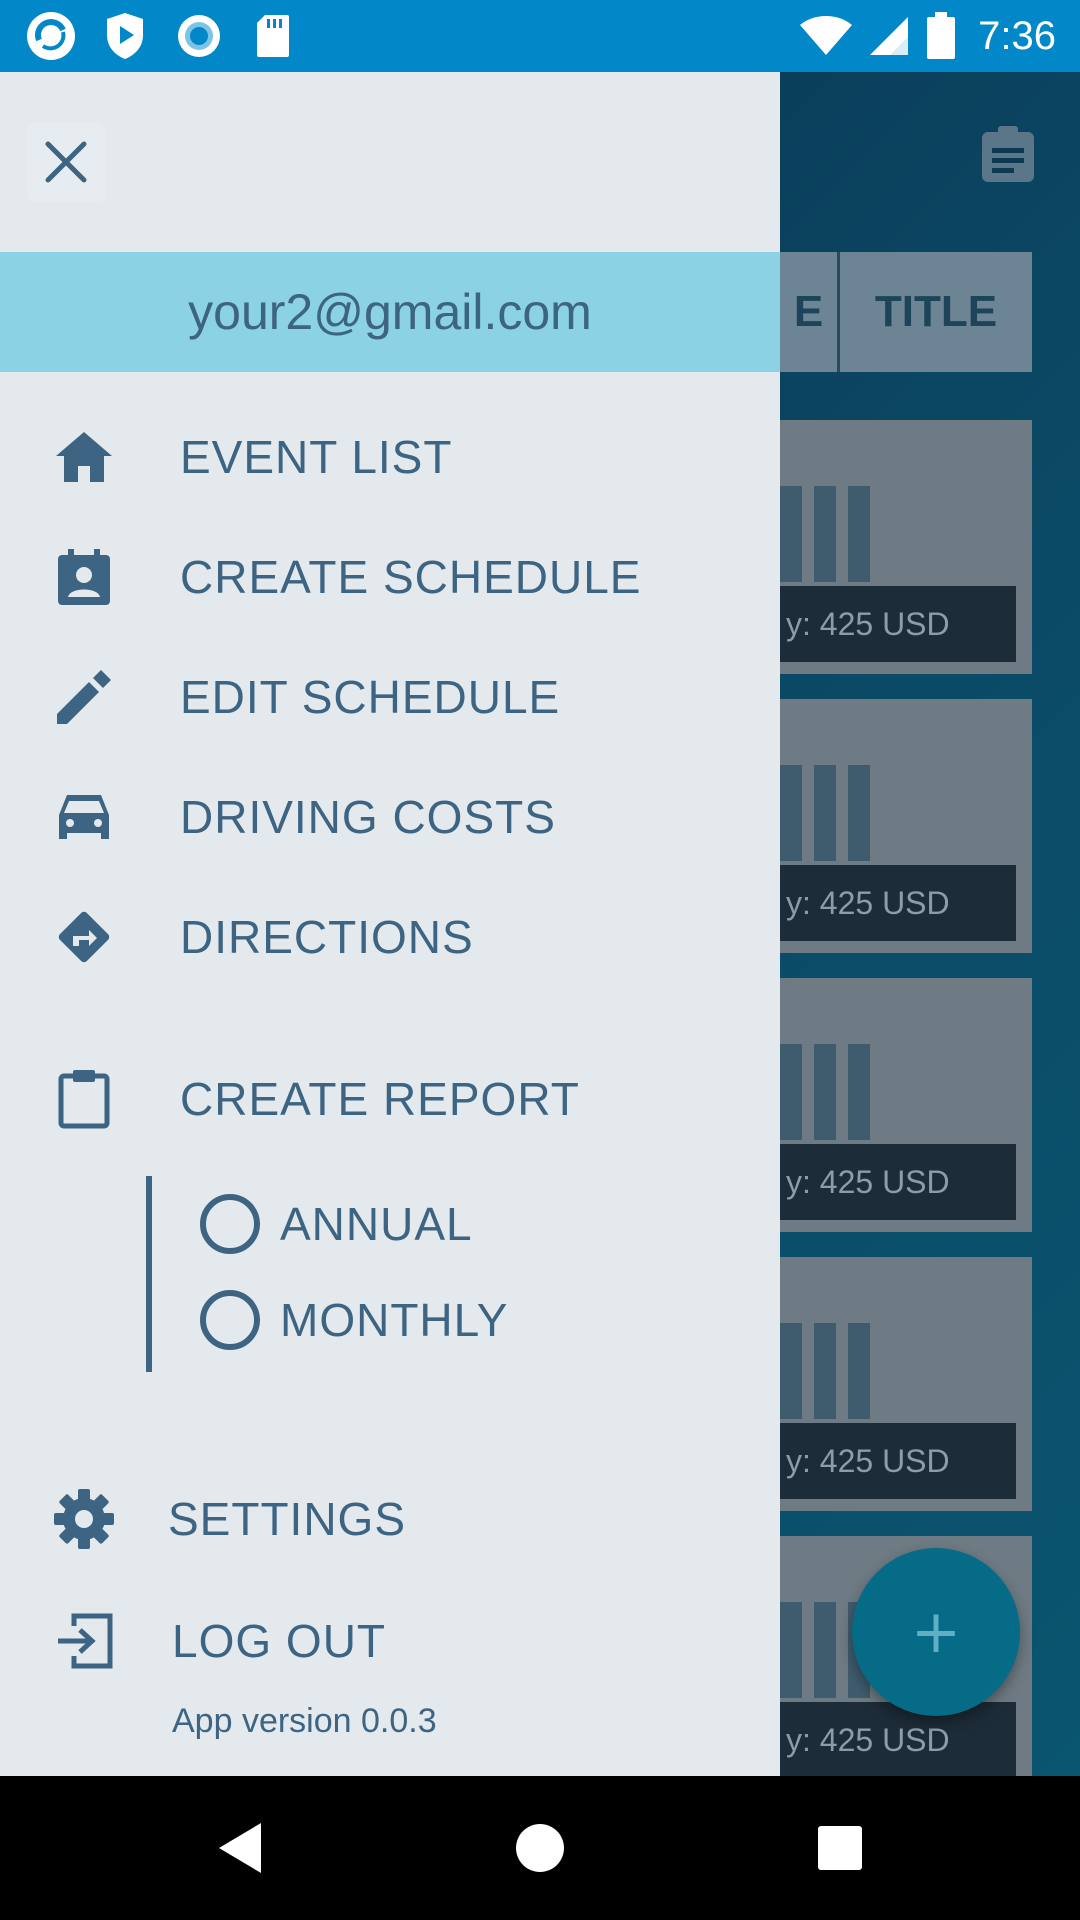  Describe the element at coordinates (279, 1641) in the screenshot. I see `menu-item-label: LOG OUT` at that location.